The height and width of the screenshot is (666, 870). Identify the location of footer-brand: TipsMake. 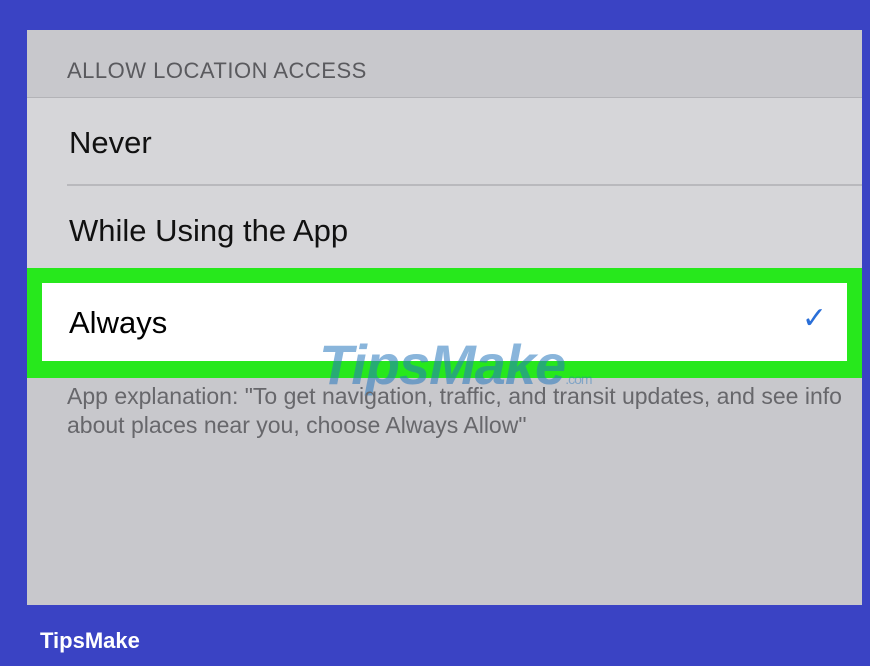
(90, 640).